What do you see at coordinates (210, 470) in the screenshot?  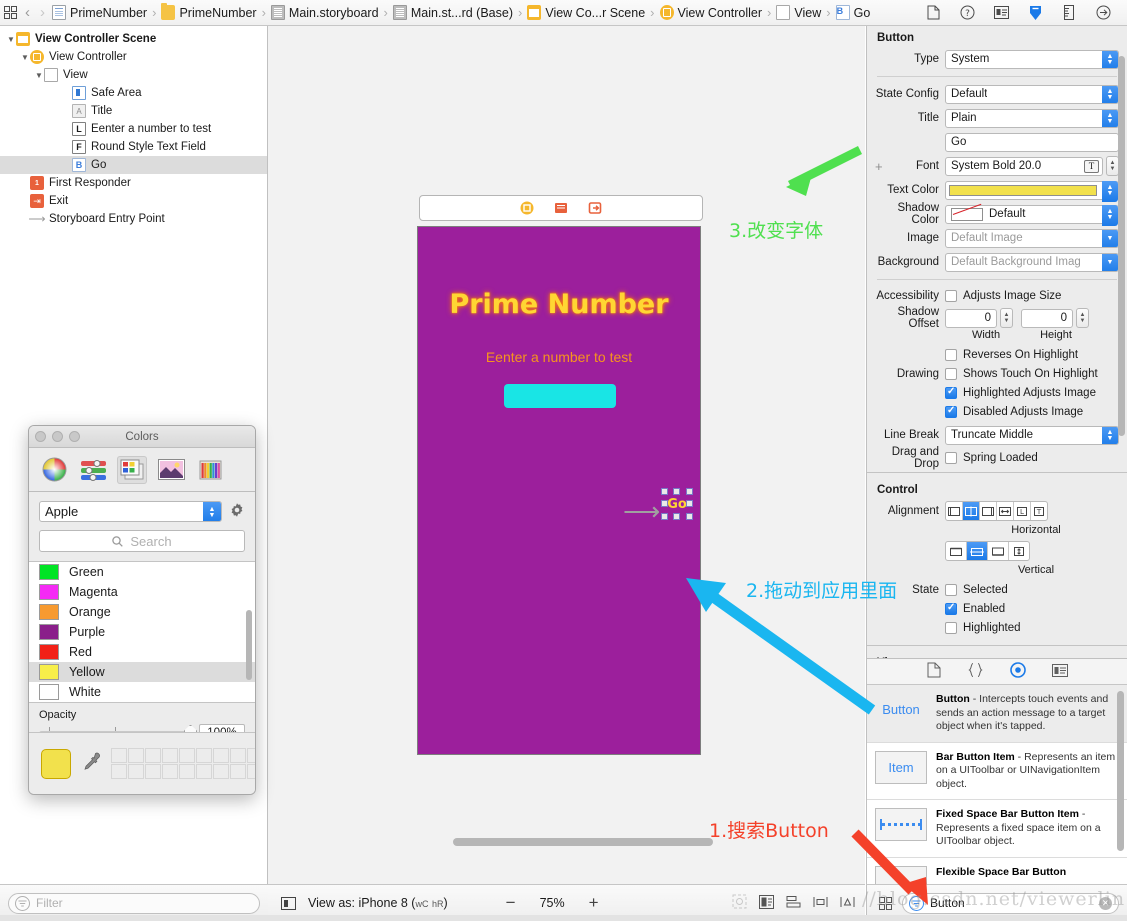 I see `crayons-icon` at bounding box center [210, 470].